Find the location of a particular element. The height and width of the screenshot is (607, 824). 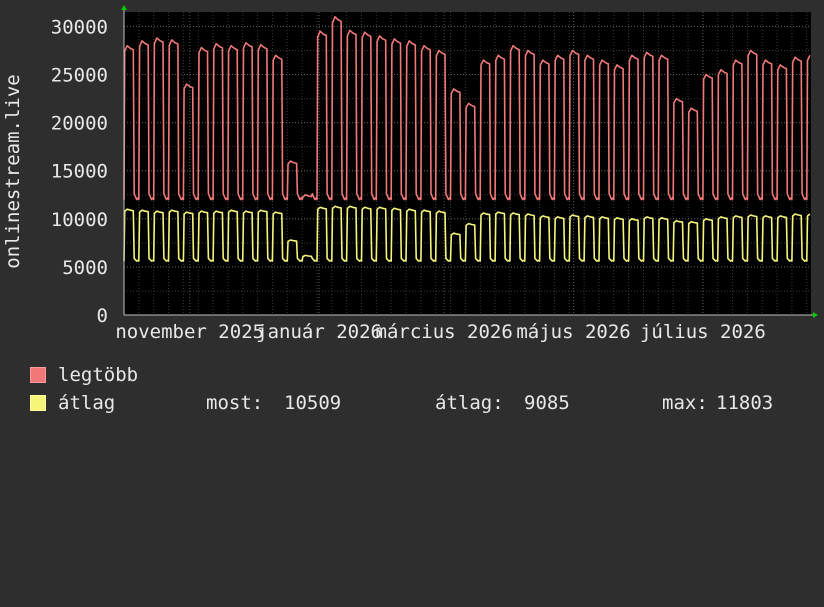

max-stat-value: 11803 is located at coordinates (745, 403).